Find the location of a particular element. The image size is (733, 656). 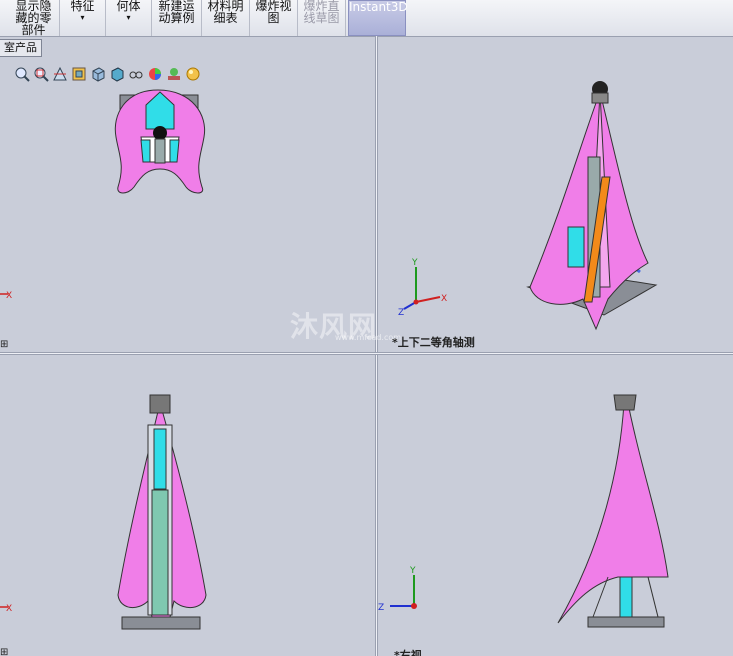

zoom-area-icon is located at coordinates (41, 74).